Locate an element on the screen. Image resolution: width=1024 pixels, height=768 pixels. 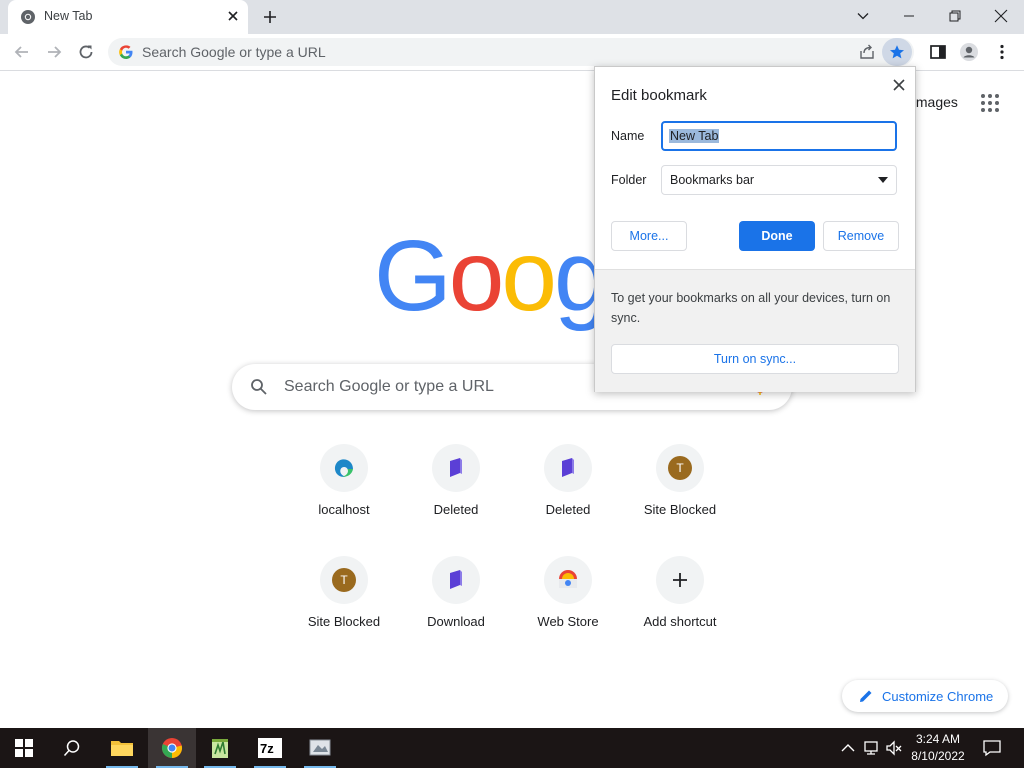
google-logo: Goog is located at coordinates (492, 276).